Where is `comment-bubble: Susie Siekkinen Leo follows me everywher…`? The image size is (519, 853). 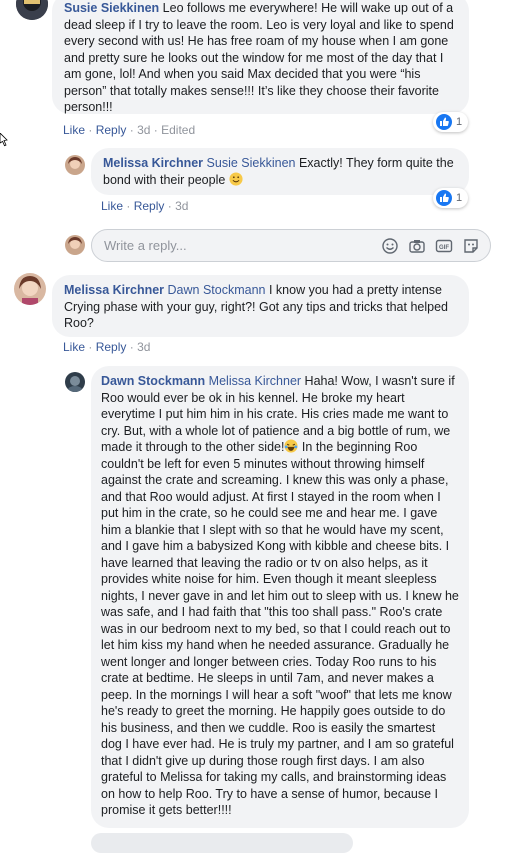 comment-bubble: Susie Siekkinen Leo follows me everywher… is located at coordinates (260, 57).